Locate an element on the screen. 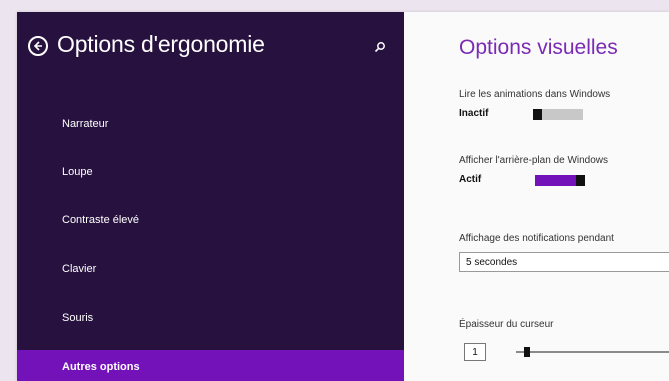 Image resolution: width=669 pixels, height=381 pixels. sidebar-item-clavier: Clavier is located at coordinates (210, 269).